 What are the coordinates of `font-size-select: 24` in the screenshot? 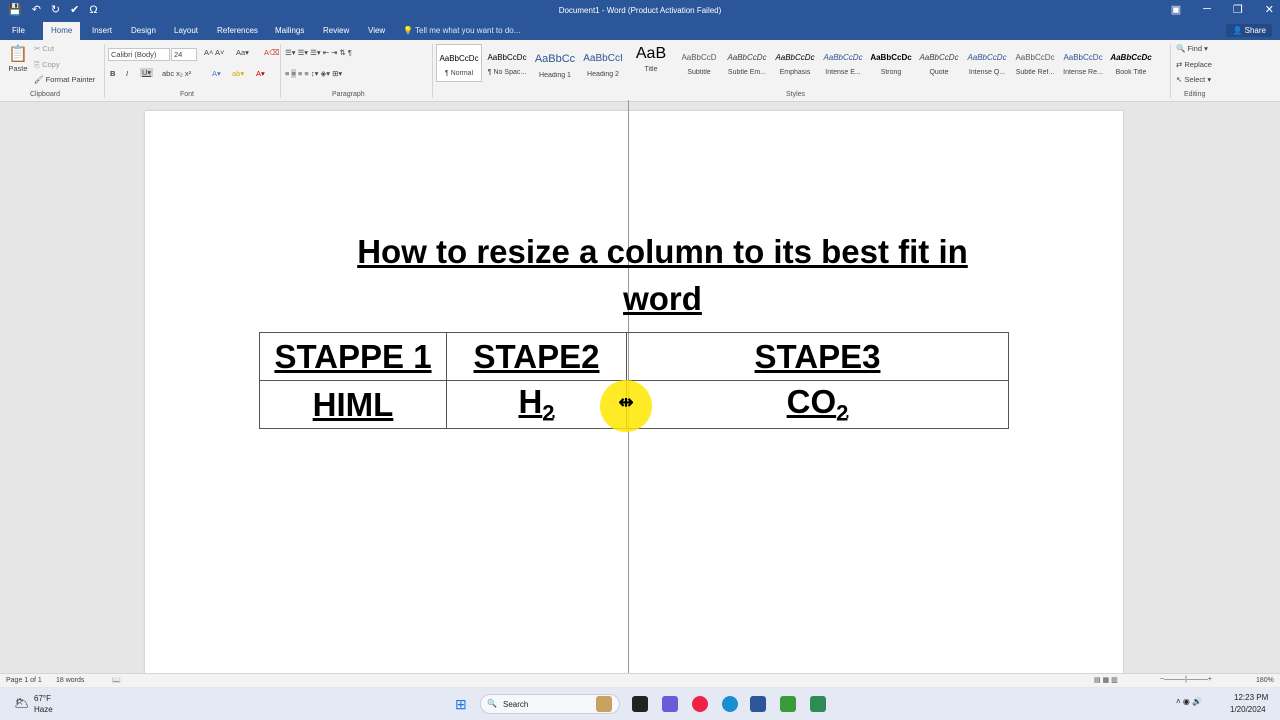 It's located at (184, 54).